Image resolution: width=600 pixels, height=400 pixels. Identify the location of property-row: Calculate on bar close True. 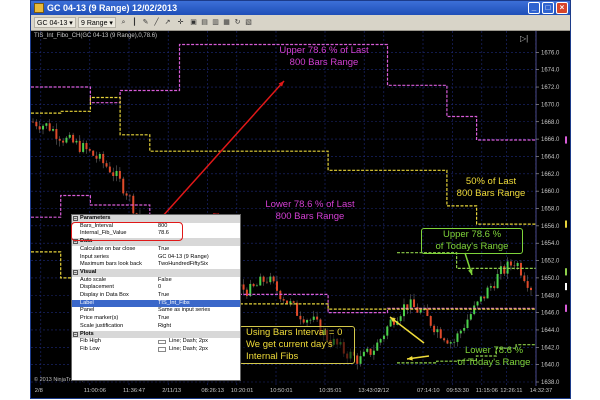
(156, 250).